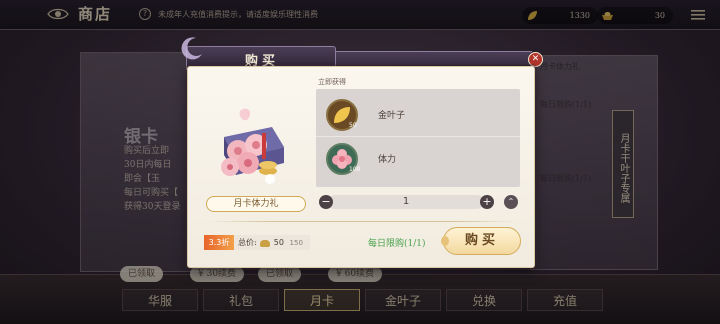  Describe the element at coordinates (434, 58) in the screenshot. I see `modal-header-bar` at that location.